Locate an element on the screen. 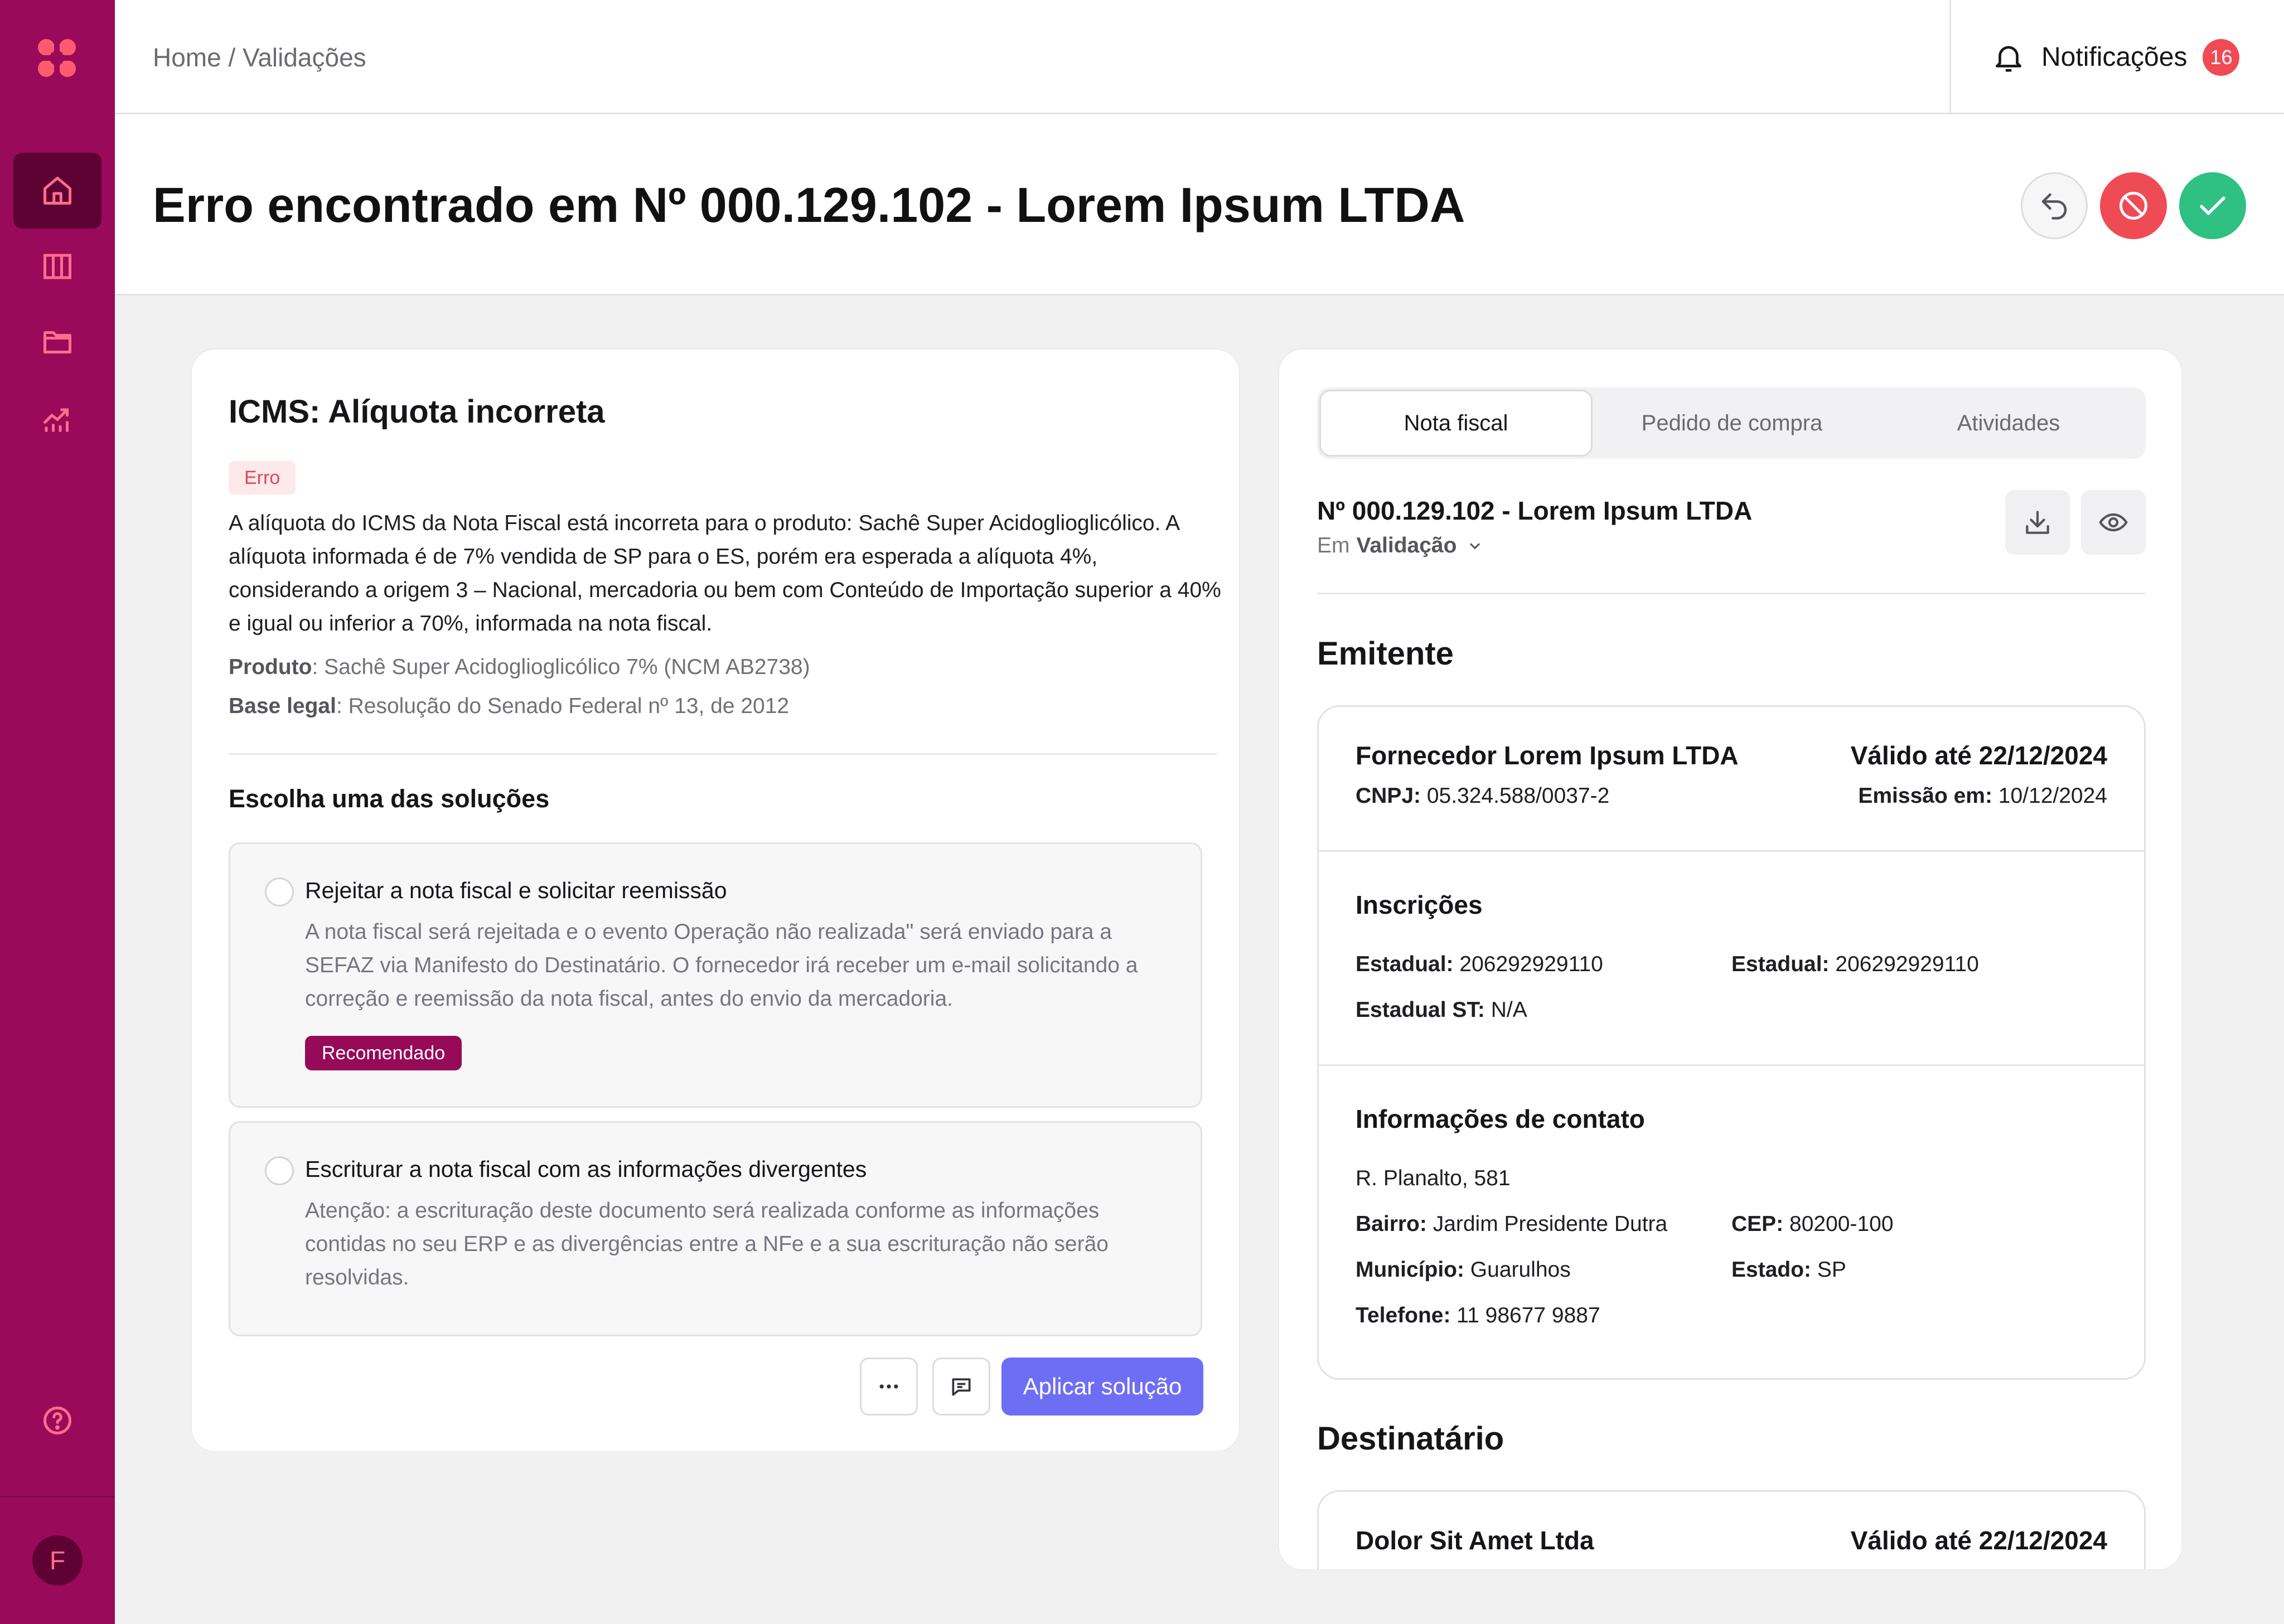  municipio: Município: Guarulhos is located at coordinates (1463, 1270).